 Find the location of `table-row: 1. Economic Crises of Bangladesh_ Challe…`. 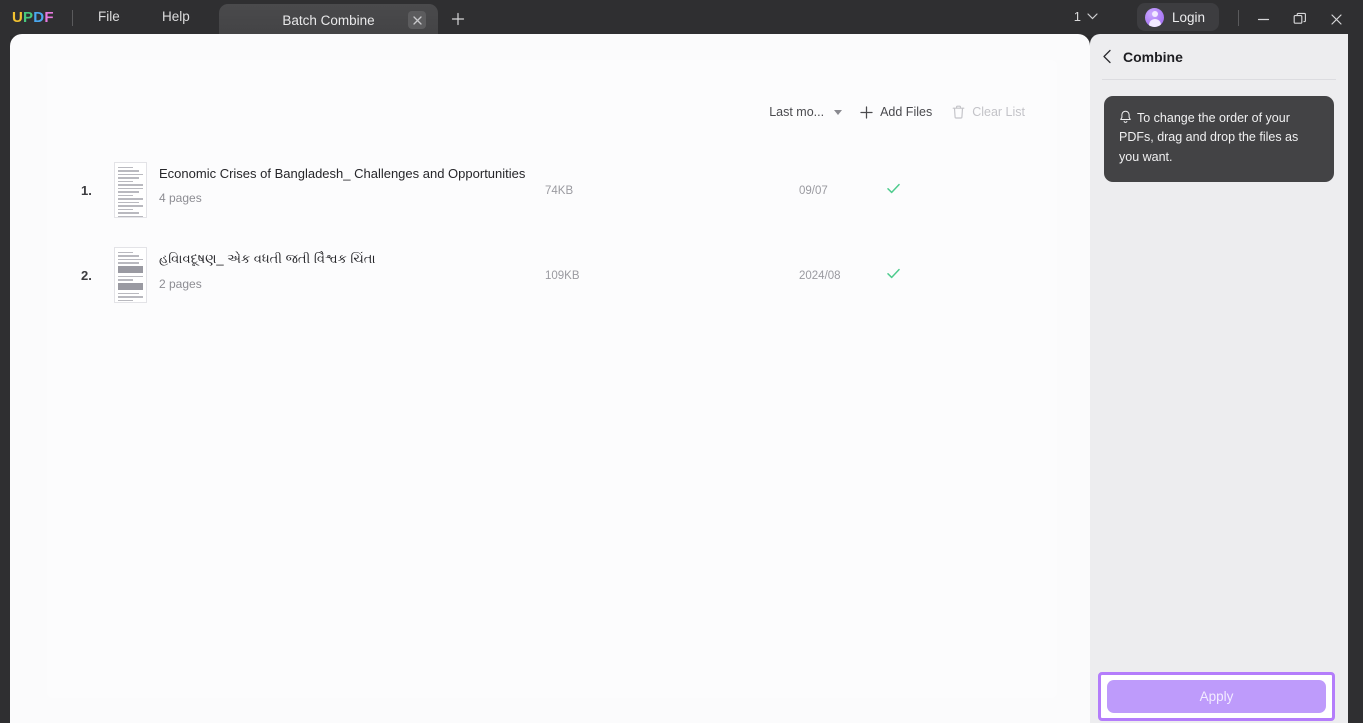

table-row: 1. Economic Crises of Bangladesh_ Challe… is located at coordinates (552, 190).